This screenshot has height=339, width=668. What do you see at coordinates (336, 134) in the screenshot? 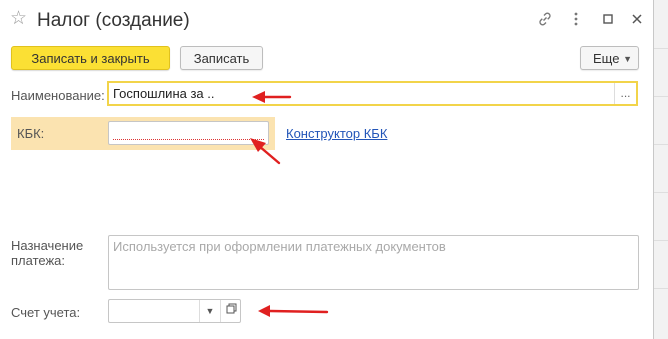
I see `kbk-constructor-link: Конструктор КБК` at bounding box center [336, 134].